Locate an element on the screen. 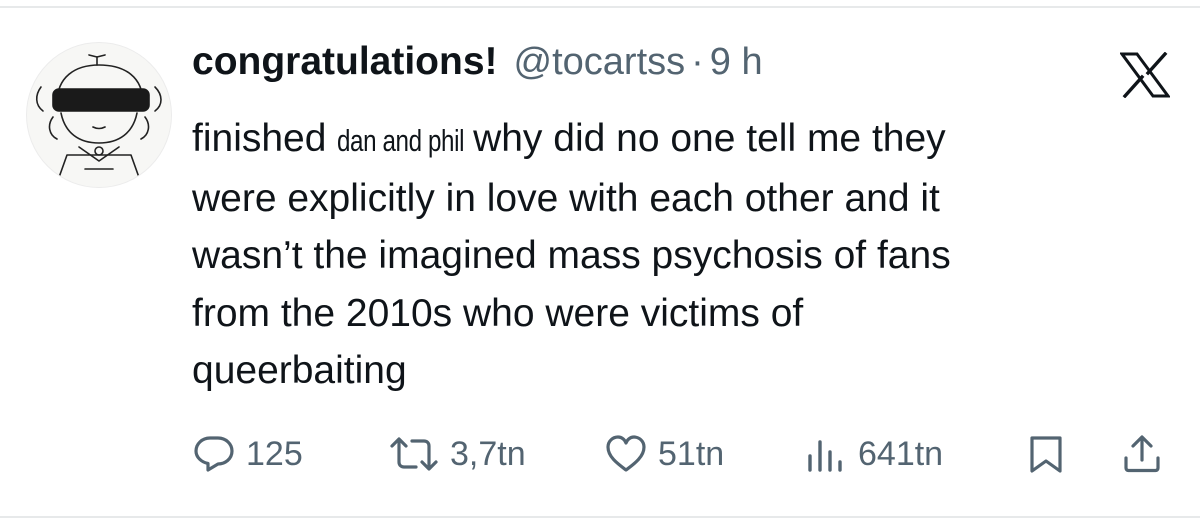  tweet-header: congratulations! @tocartss · 9 h is located at coordinates (477, 69).